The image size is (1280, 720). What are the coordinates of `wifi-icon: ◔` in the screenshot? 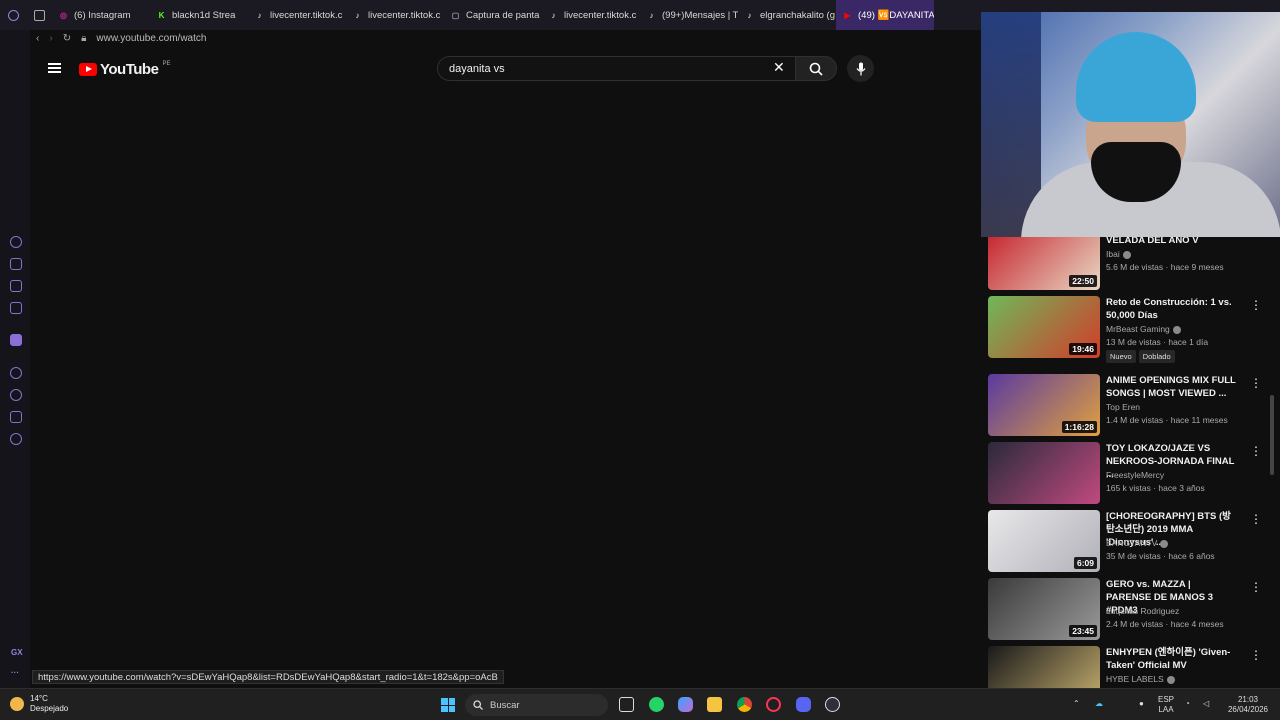 It's located at (1187, 704).